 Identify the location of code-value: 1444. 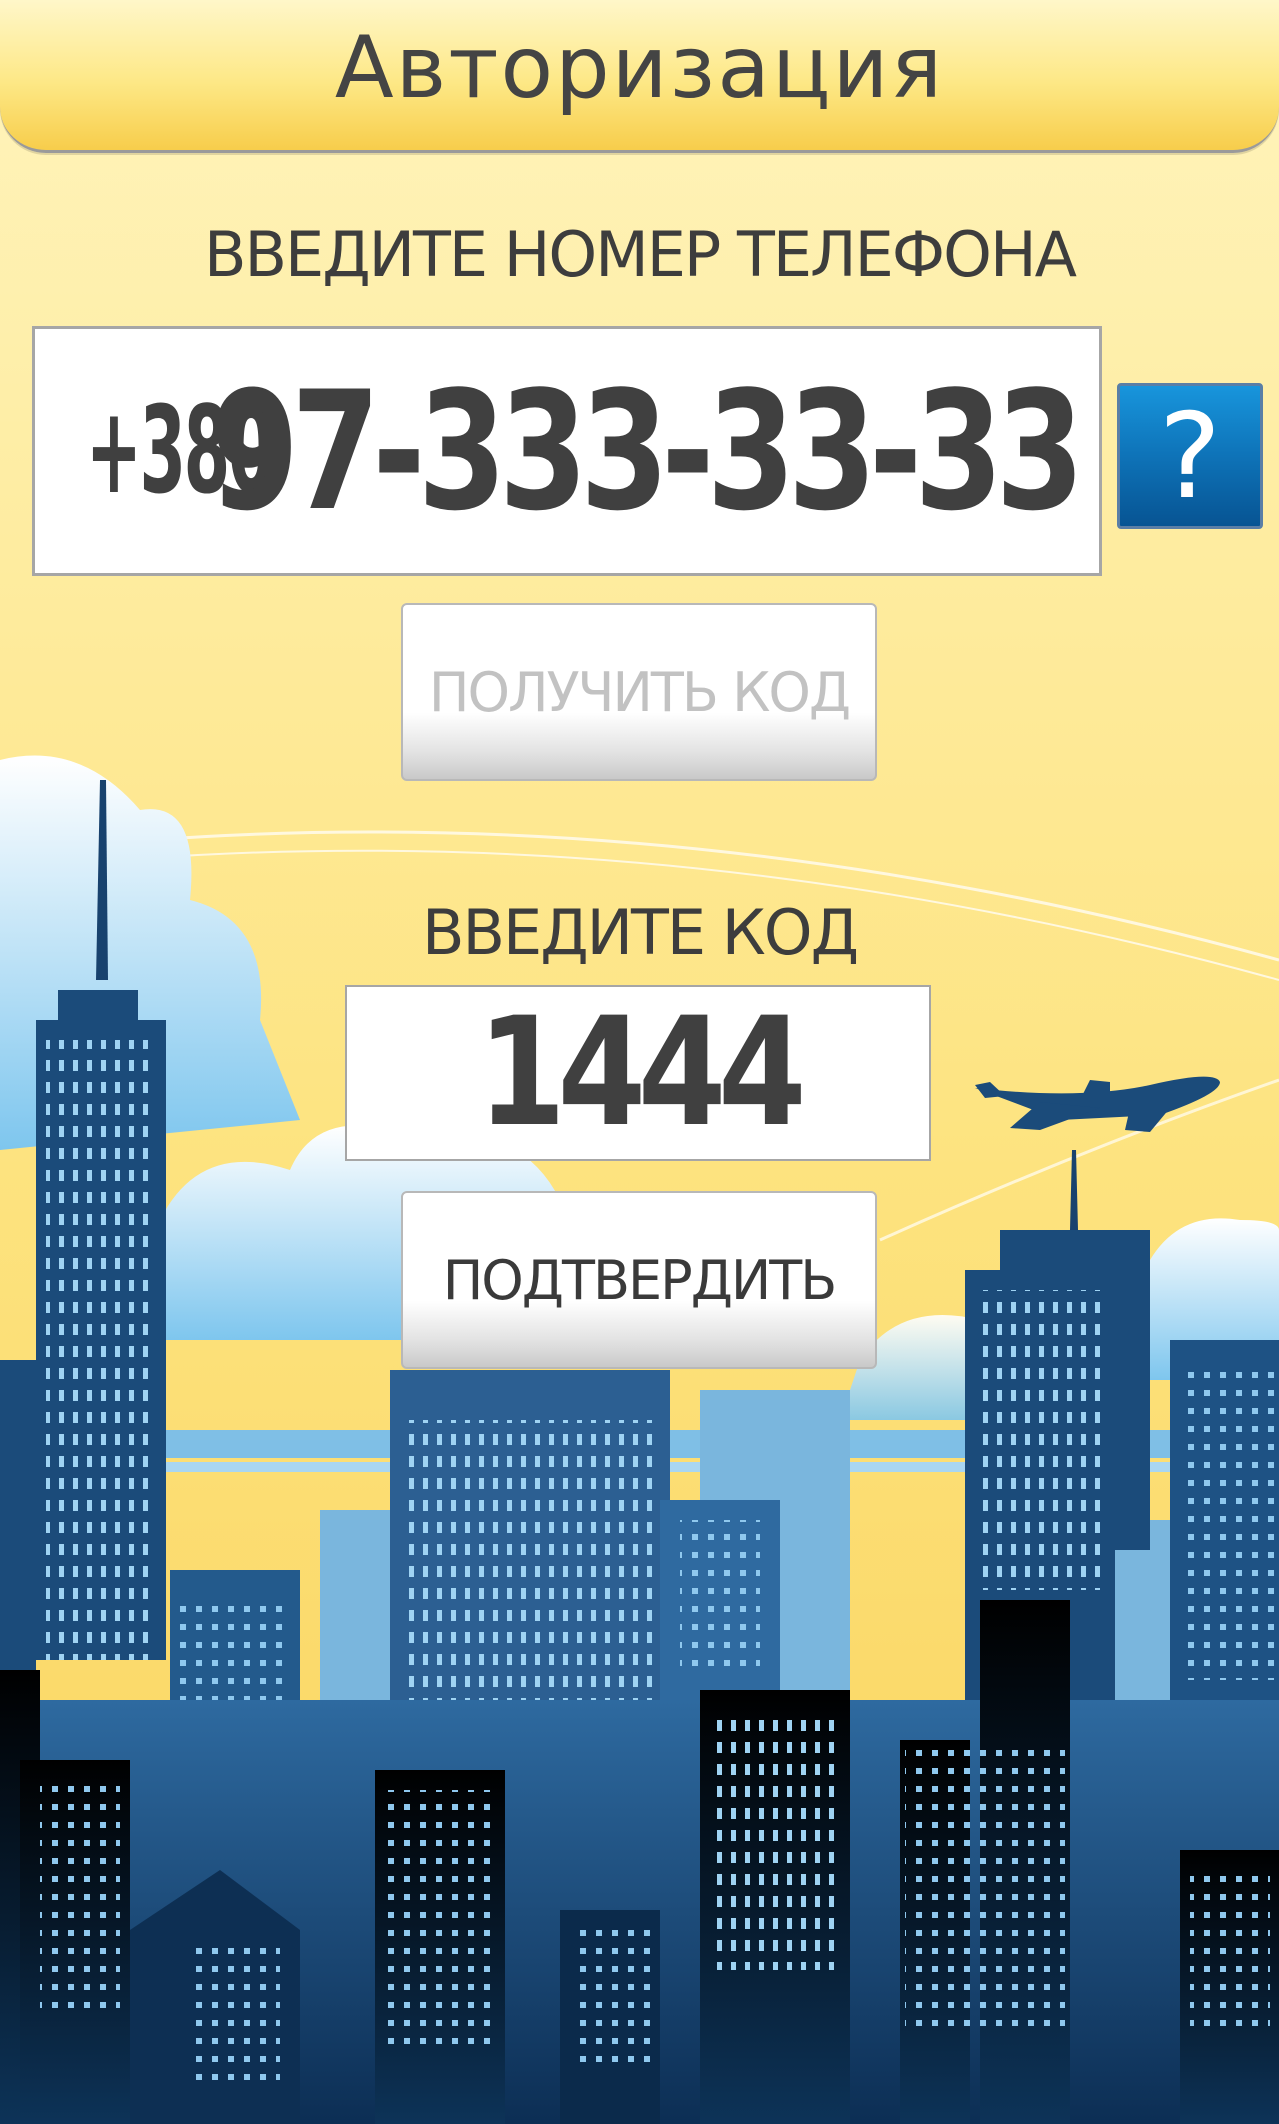
(642, 1073).